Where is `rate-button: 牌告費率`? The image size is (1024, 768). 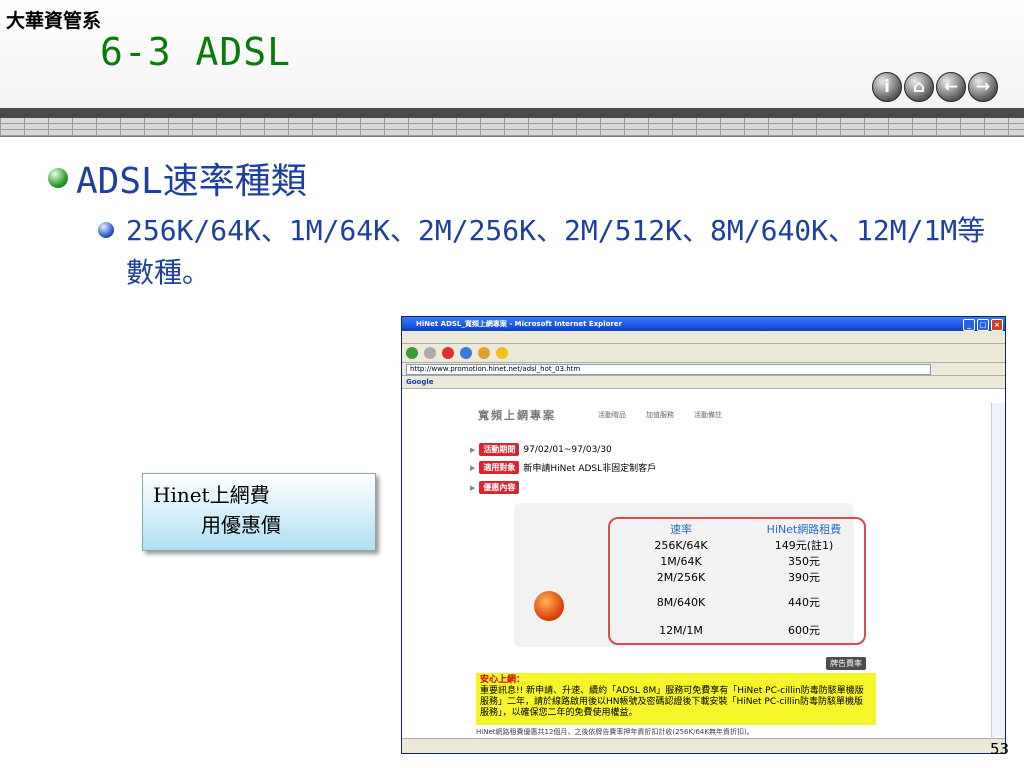 rate-button: 牌告費率 is located at coordinates (846, 663).